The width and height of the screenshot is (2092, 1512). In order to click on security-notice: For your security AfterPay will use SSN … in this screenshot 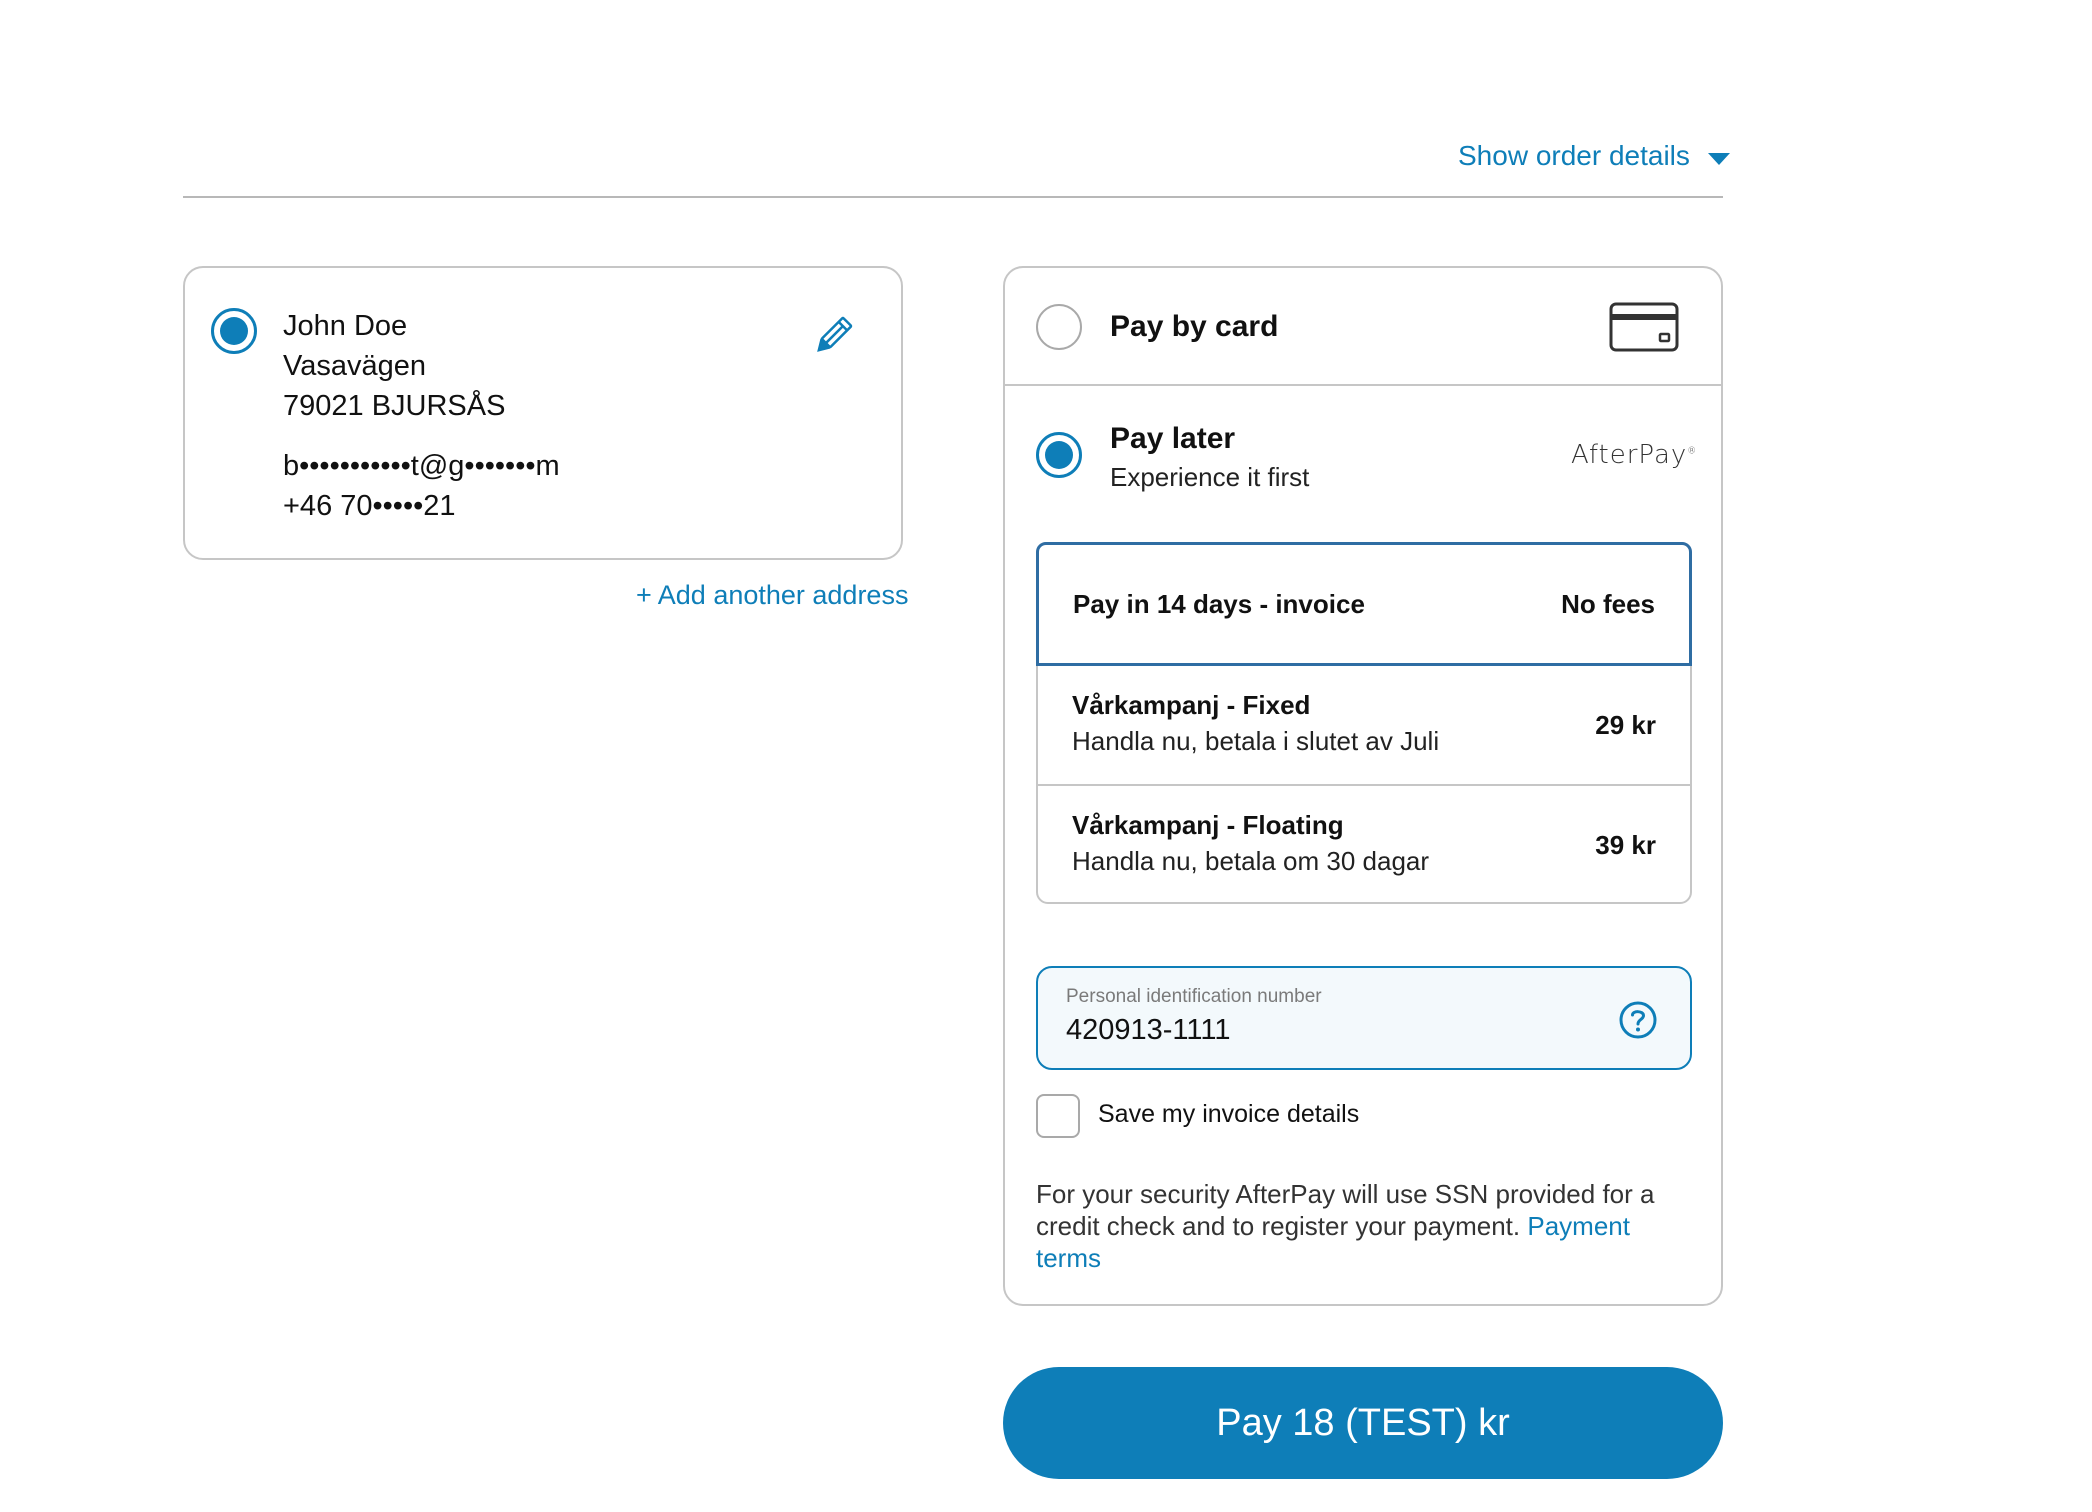, I will do `click(1356, 1226)`.